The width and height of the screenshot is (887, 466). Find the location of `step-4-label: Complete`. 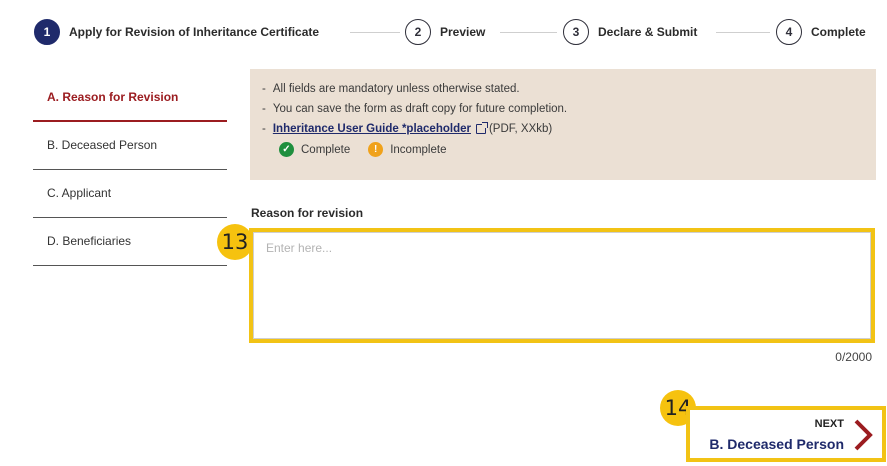

step-4-label: Complete is located at coordinates (838, 32).